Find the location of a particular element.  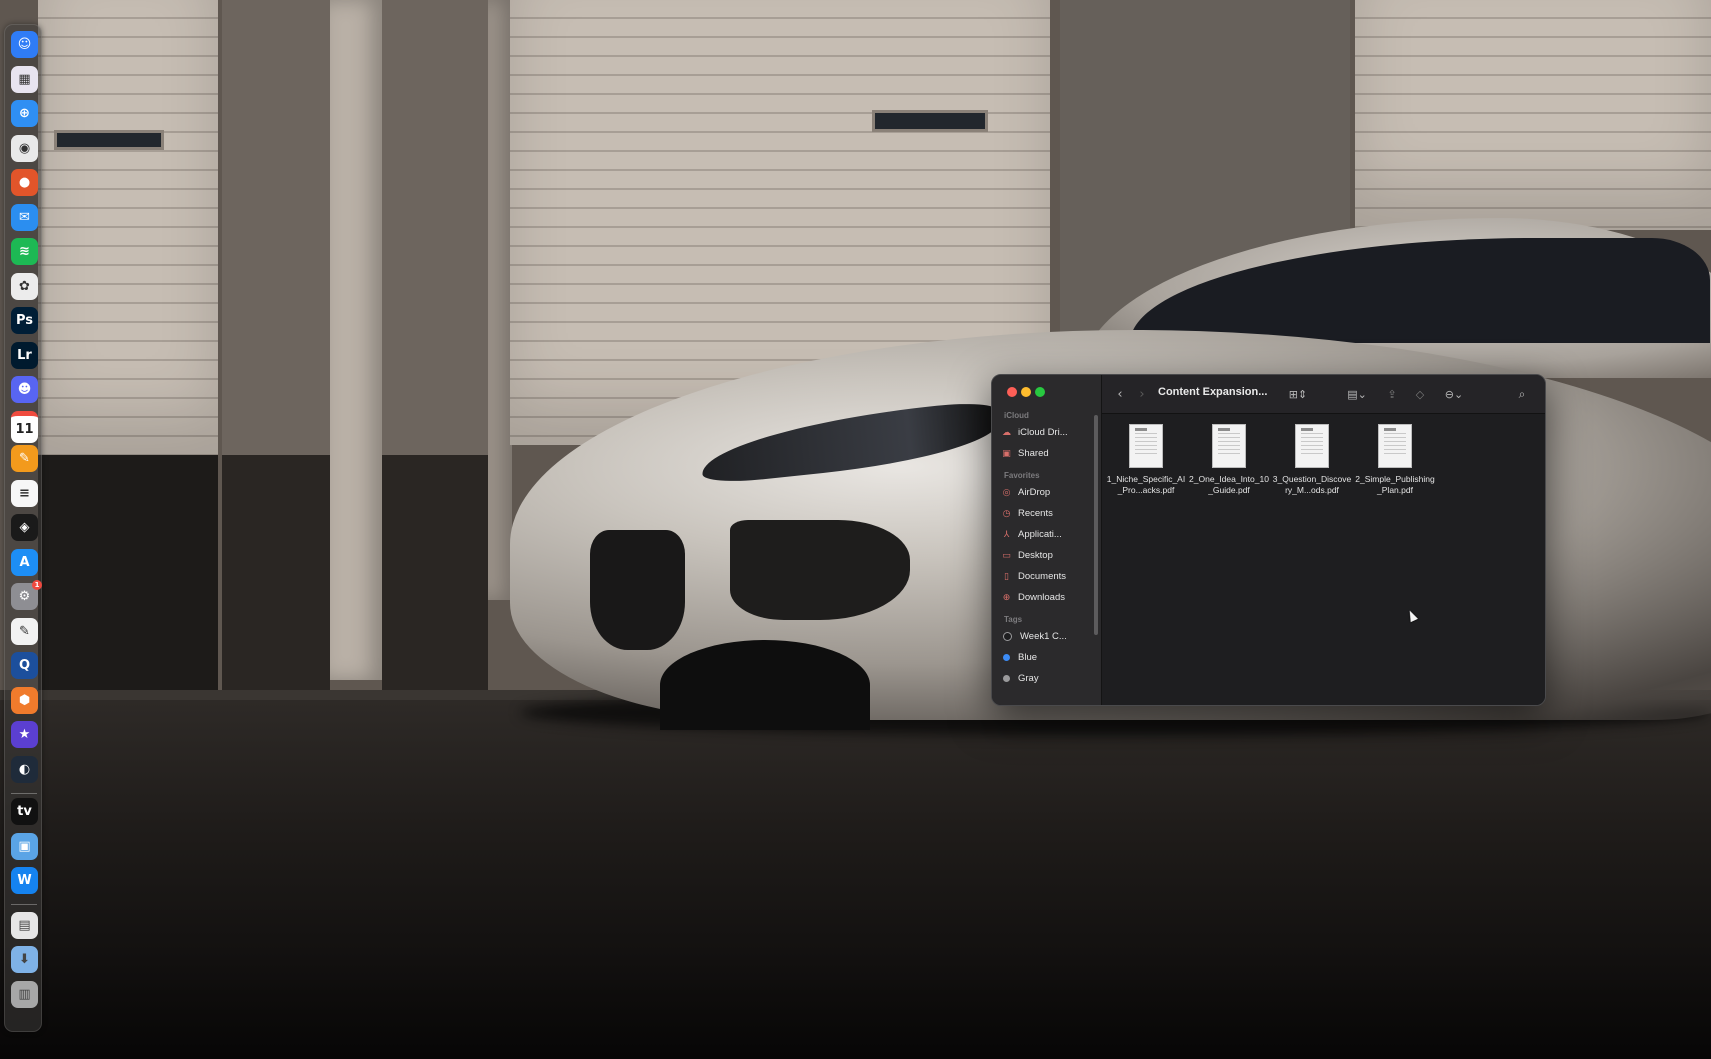

dock-pages-icon: ✎ is located at coordinates (24, 458).